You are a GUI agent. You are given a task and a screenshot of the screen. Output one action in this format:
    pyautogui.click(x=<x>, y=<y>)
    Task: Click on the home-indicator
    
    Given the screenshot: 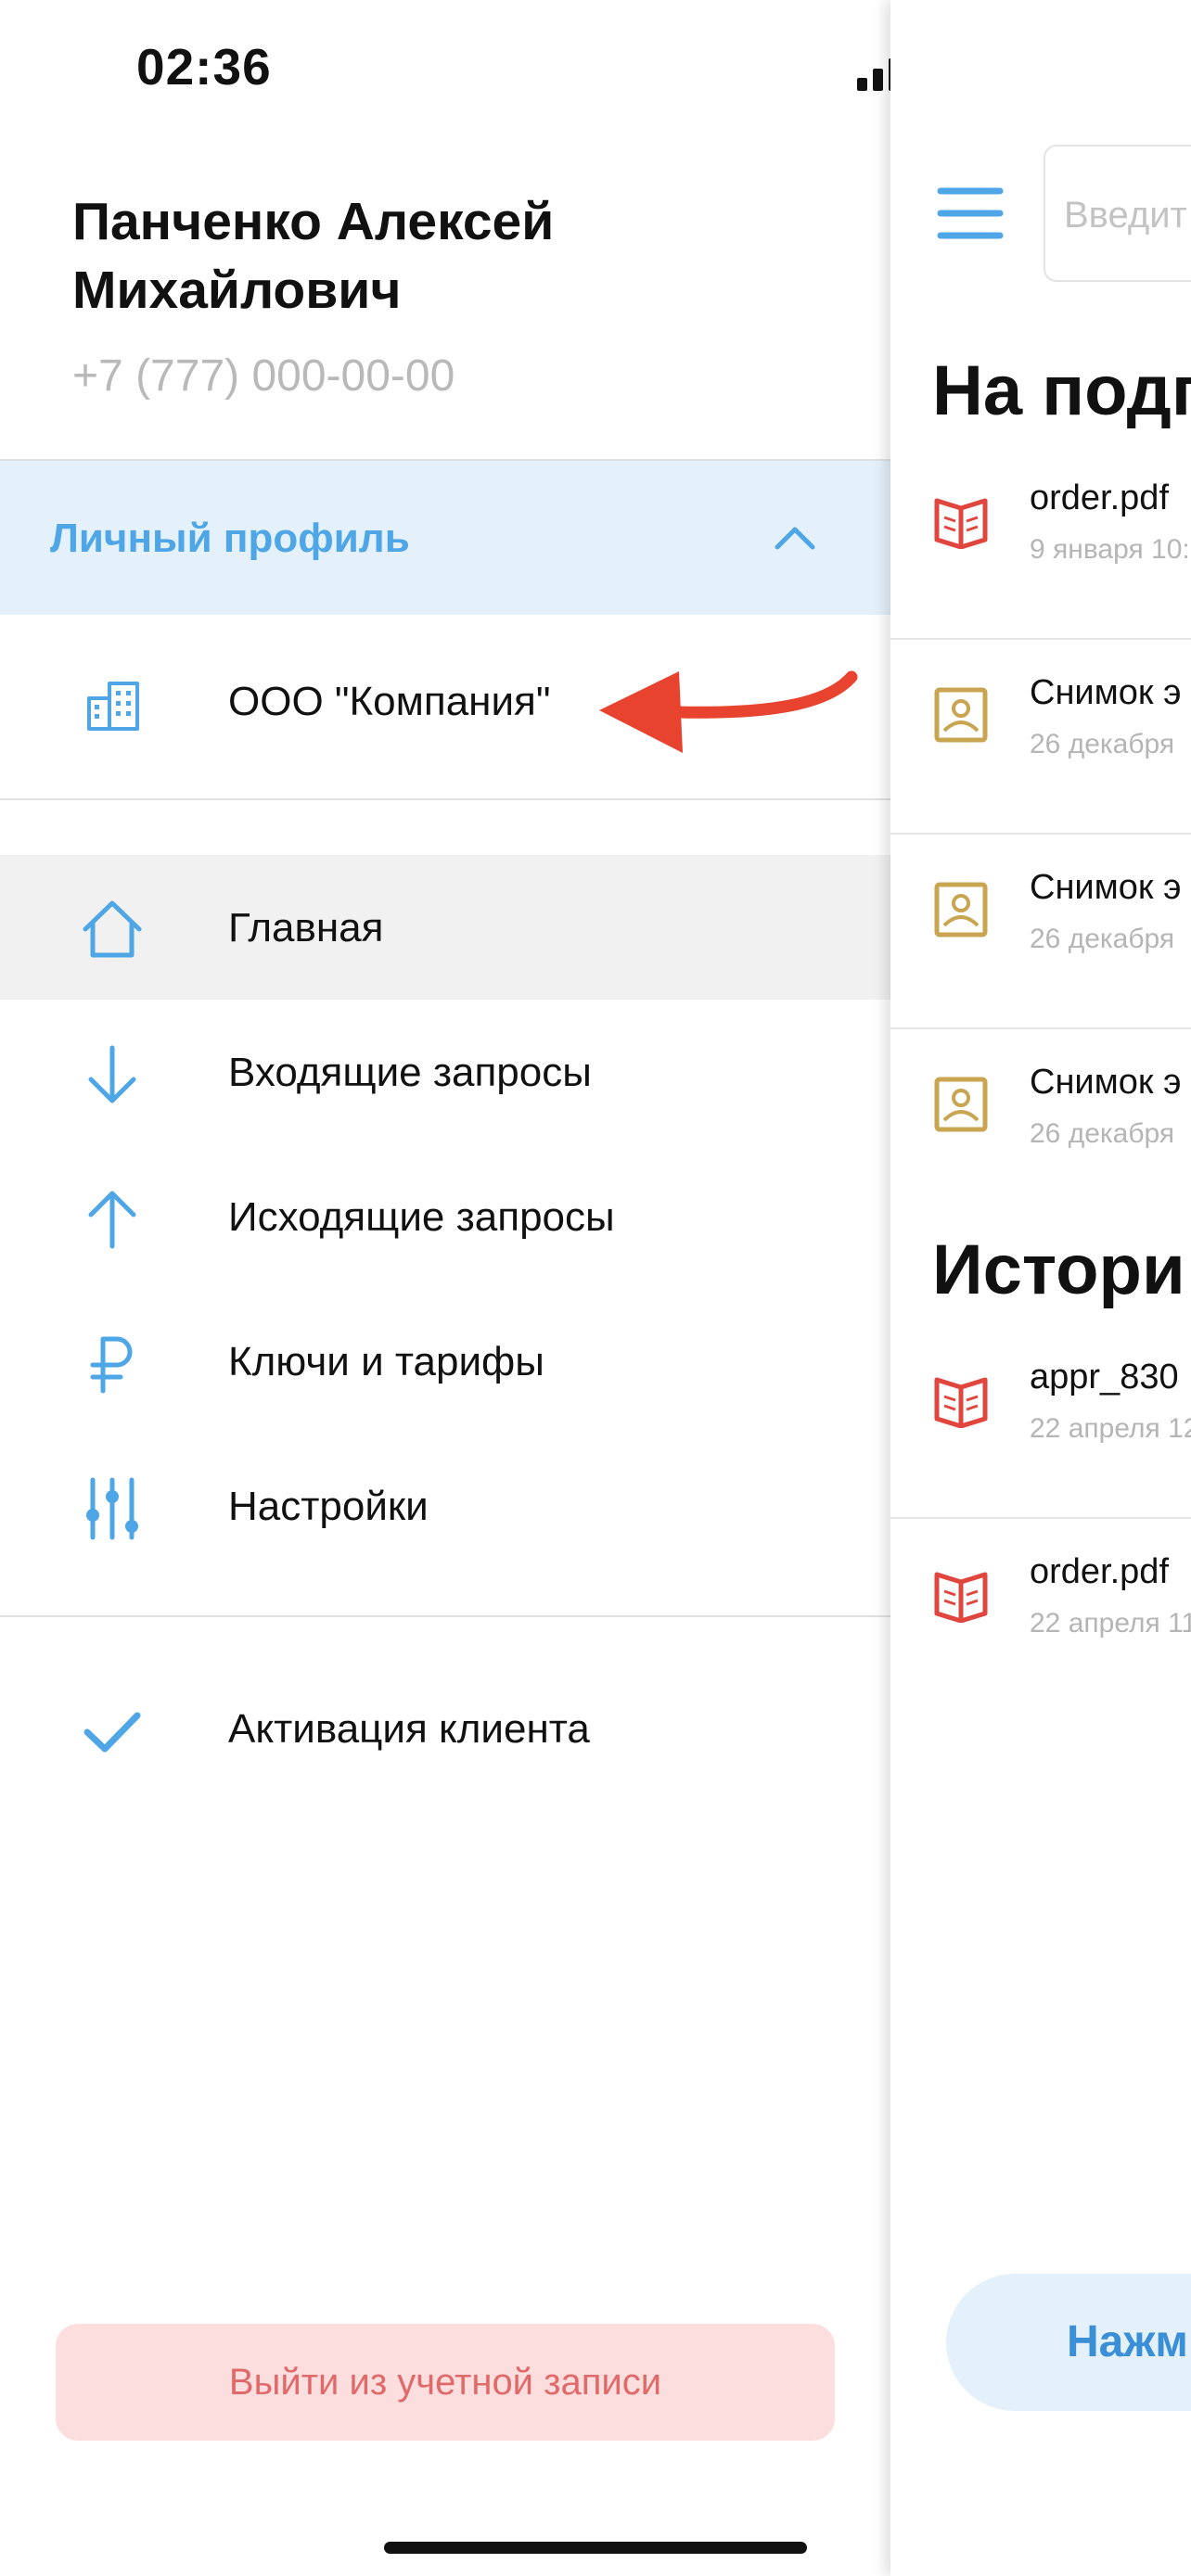 What is the action you would take?
    pyautogui.click(x=595, y=2548)
    